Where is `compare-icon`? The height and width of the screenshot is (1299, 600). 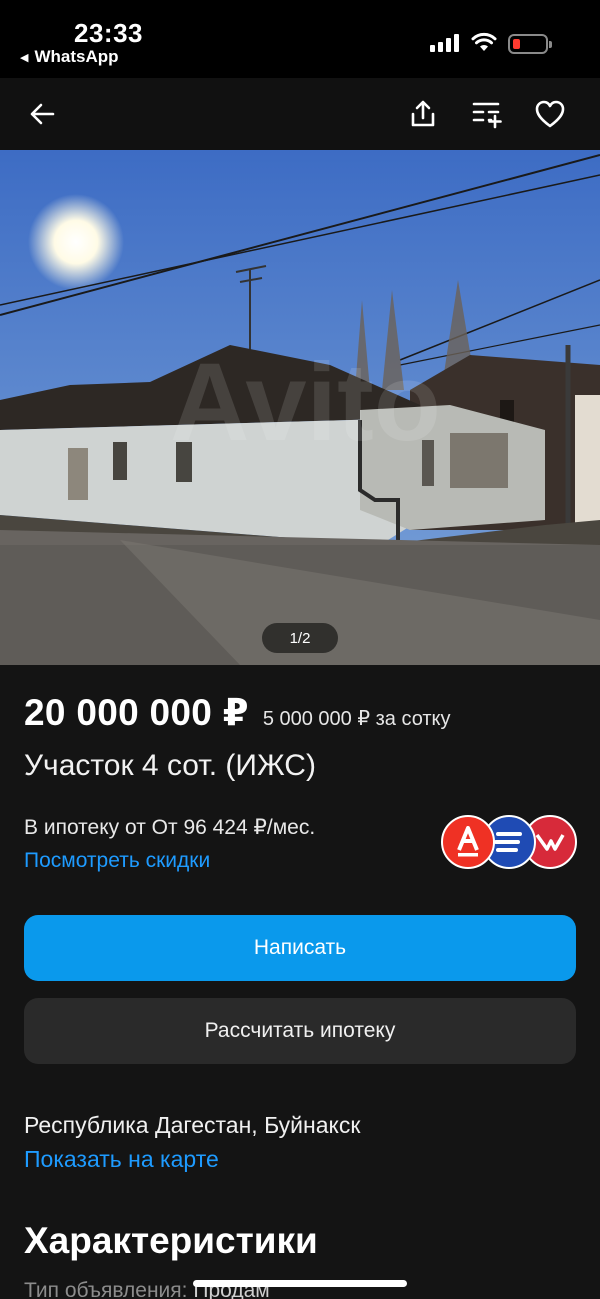 compare-icon is located at coordinates (487, 114).